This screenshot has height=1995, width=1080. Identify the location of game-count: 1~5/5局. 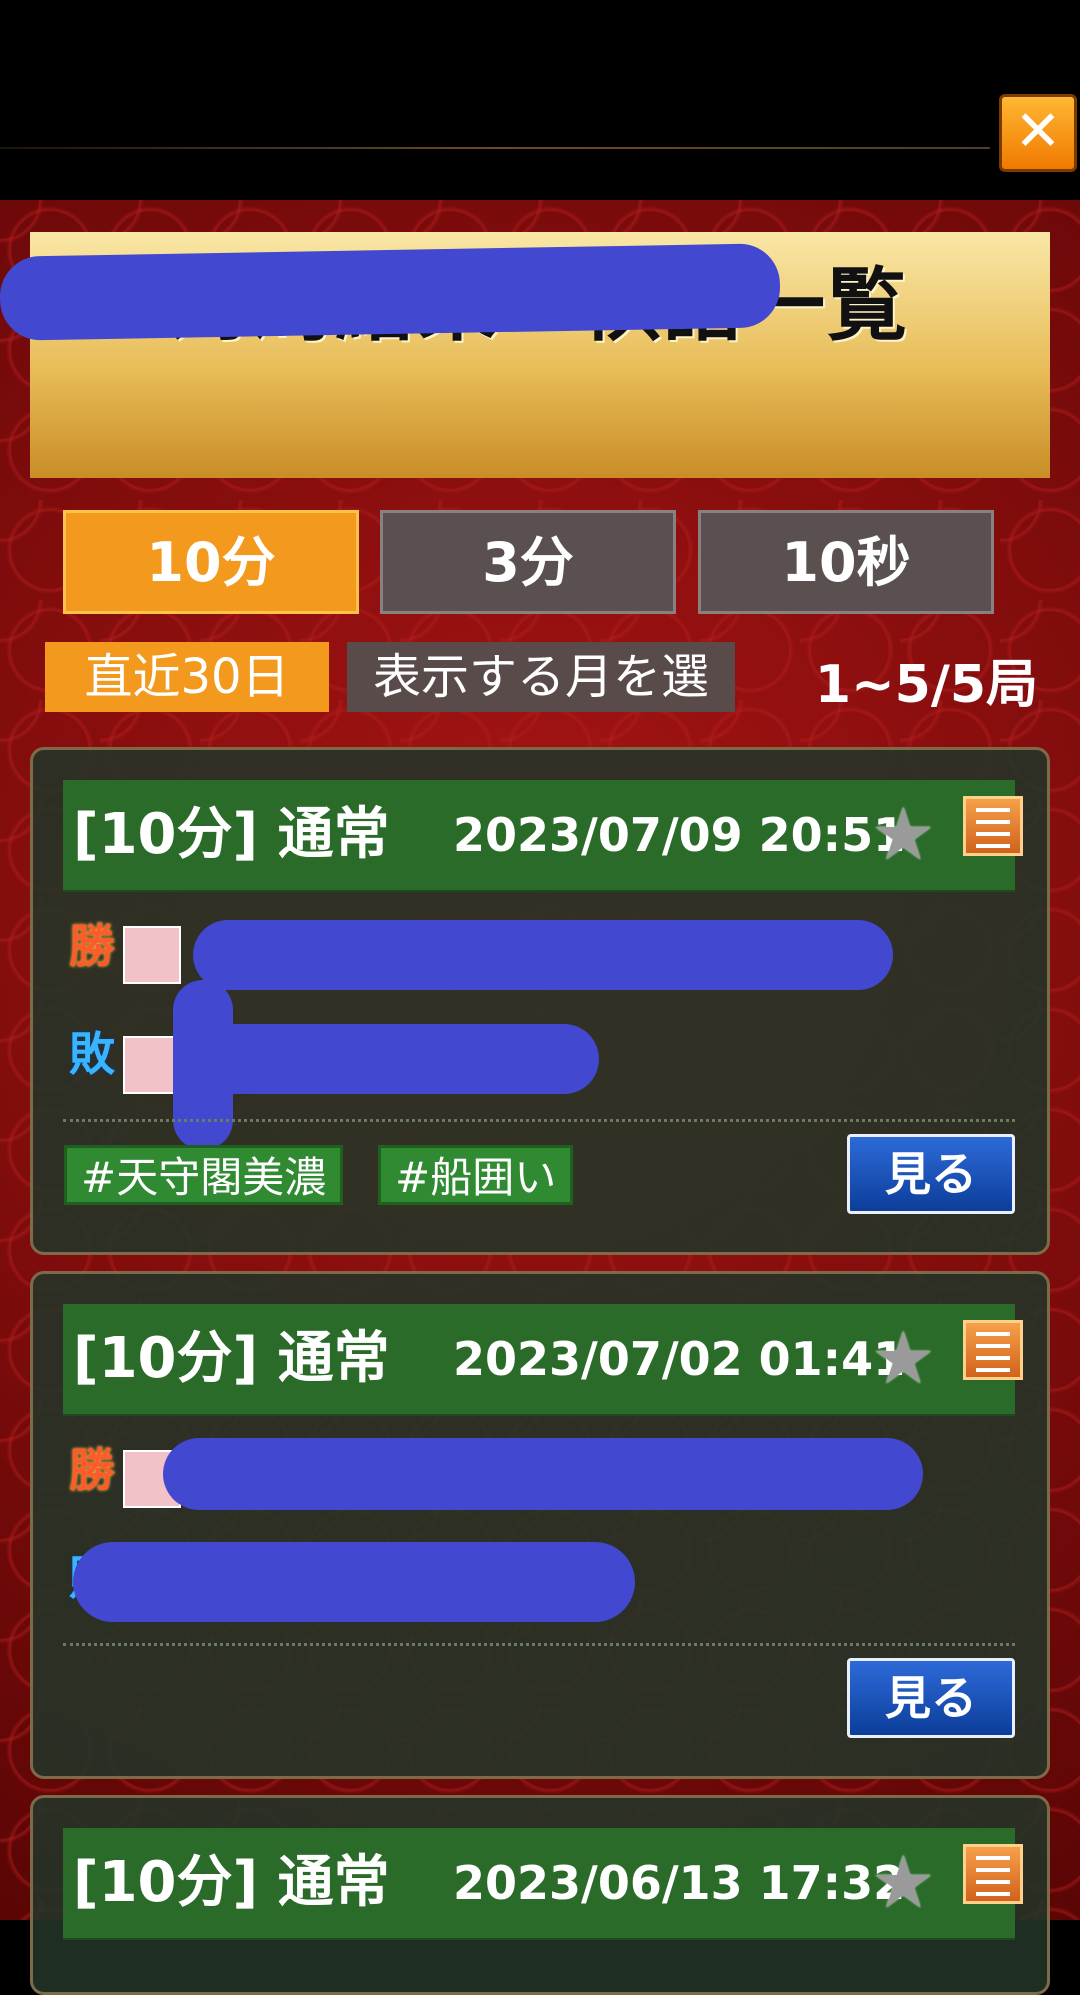
(926, 685).